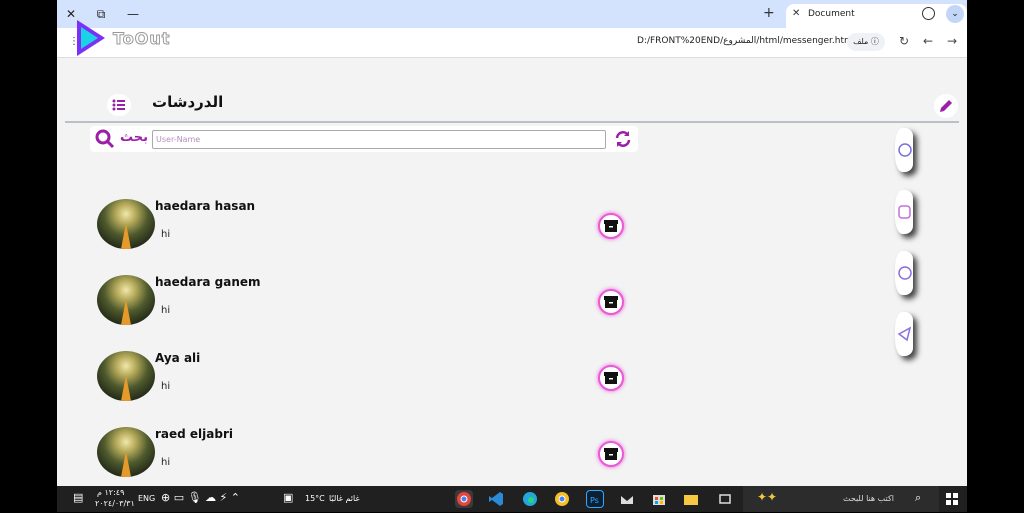 The width and height of the screenshot is (1024, 513). I want to click on file-info-chip: ملف ⓘ, so click(866, 42).